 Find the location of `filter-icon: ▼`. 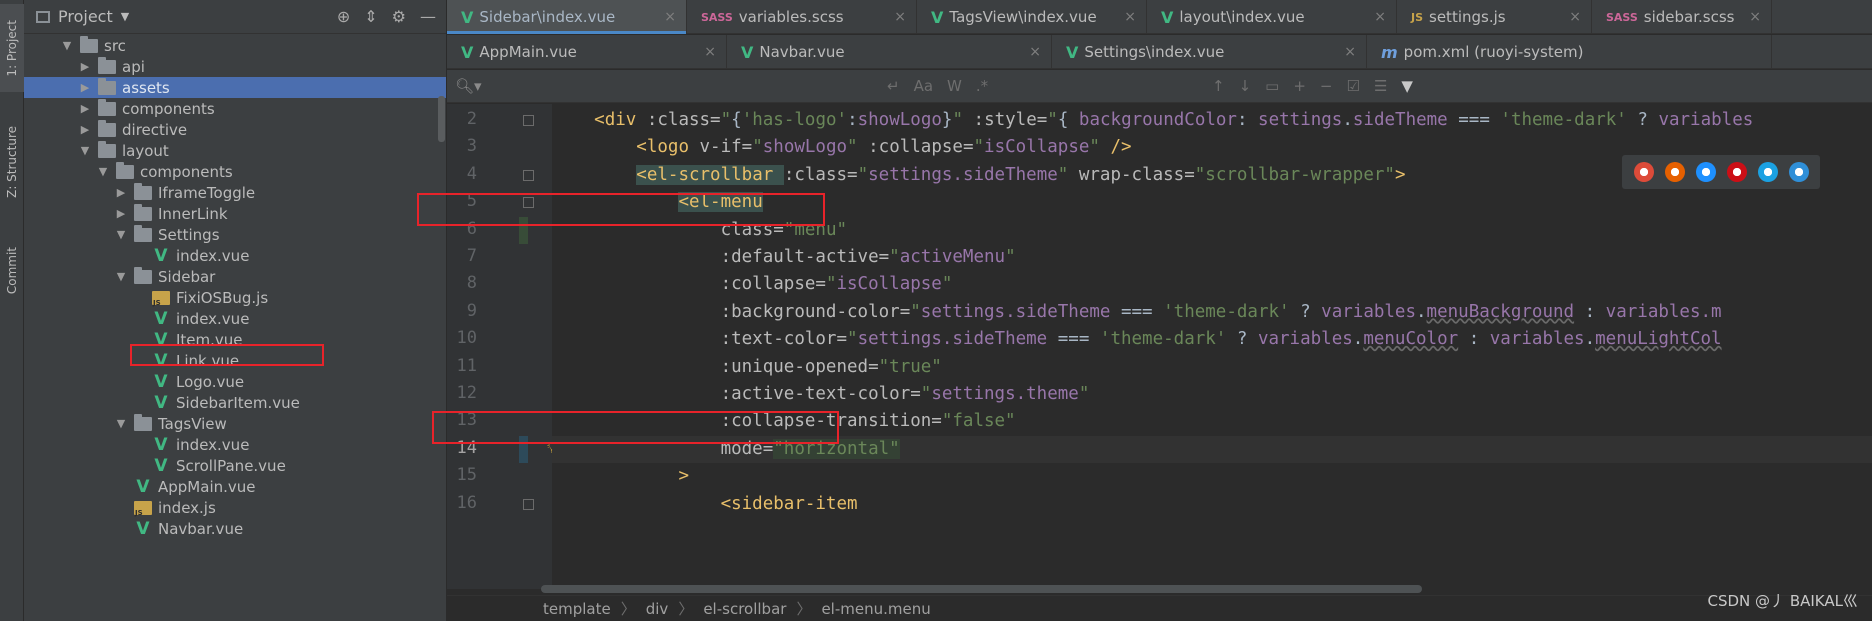

filter-icon: ▼ is located at coordinates (1407, 86).